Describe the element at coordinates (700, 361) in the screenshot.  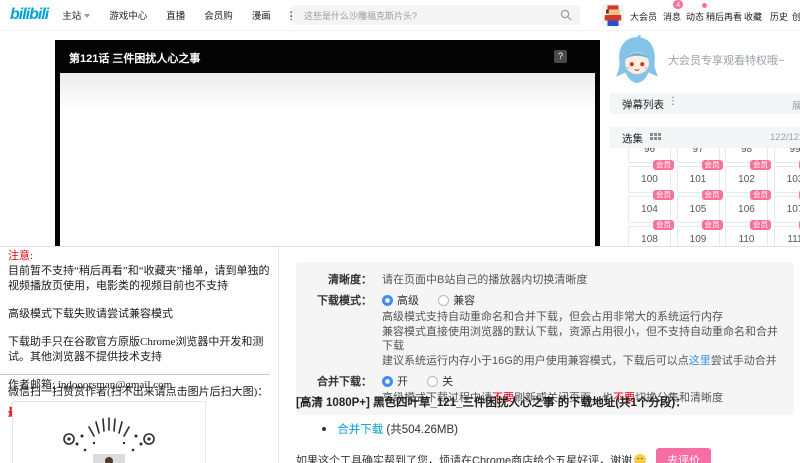
I see `manual-merge-link: 这里` at that location.